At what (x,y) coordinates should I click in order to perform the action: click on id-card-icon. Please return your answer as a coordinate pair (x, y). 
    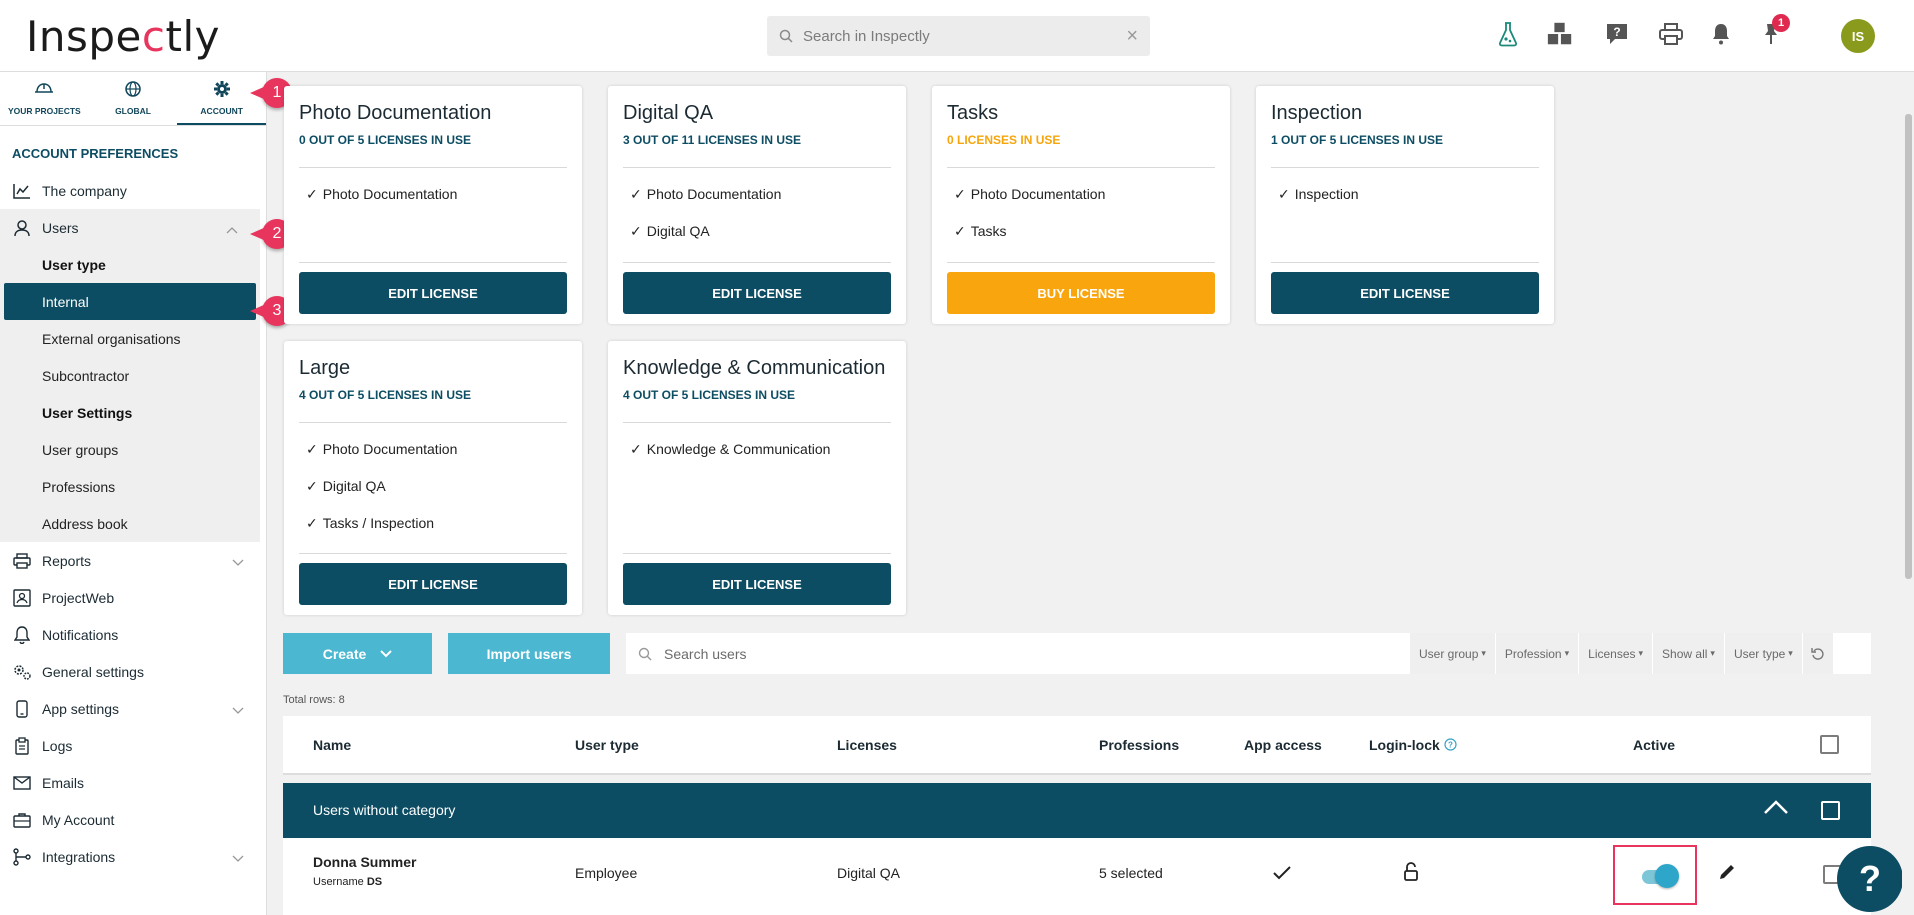
    Looking at the image, I should click on (22, 597).